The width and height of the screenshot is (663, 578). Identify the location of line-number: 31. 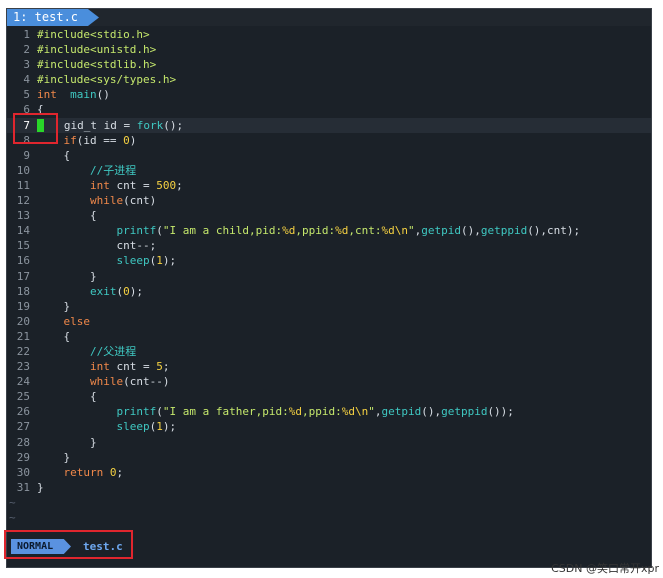
(23, 487).